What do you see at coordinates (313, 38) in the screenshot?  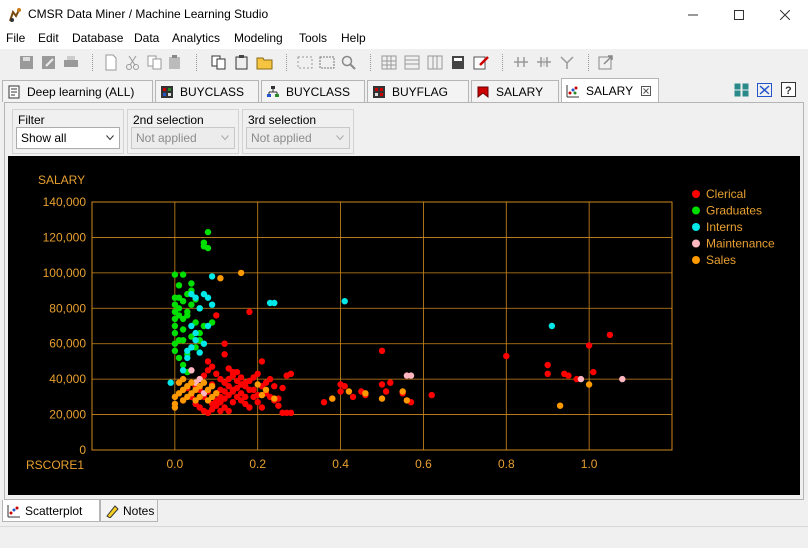 I see `menu-tools: Tools` at bounding box center [313, 38].